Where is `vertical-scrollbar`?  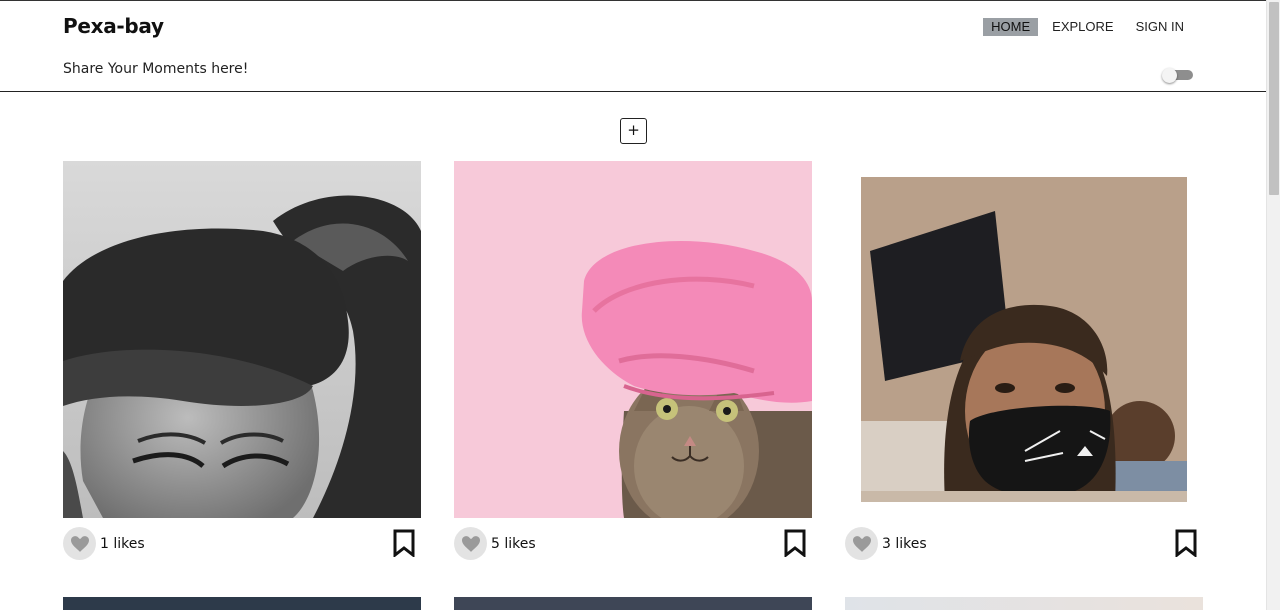 vertical-scrollbar is located at coordinates (1273, 305).